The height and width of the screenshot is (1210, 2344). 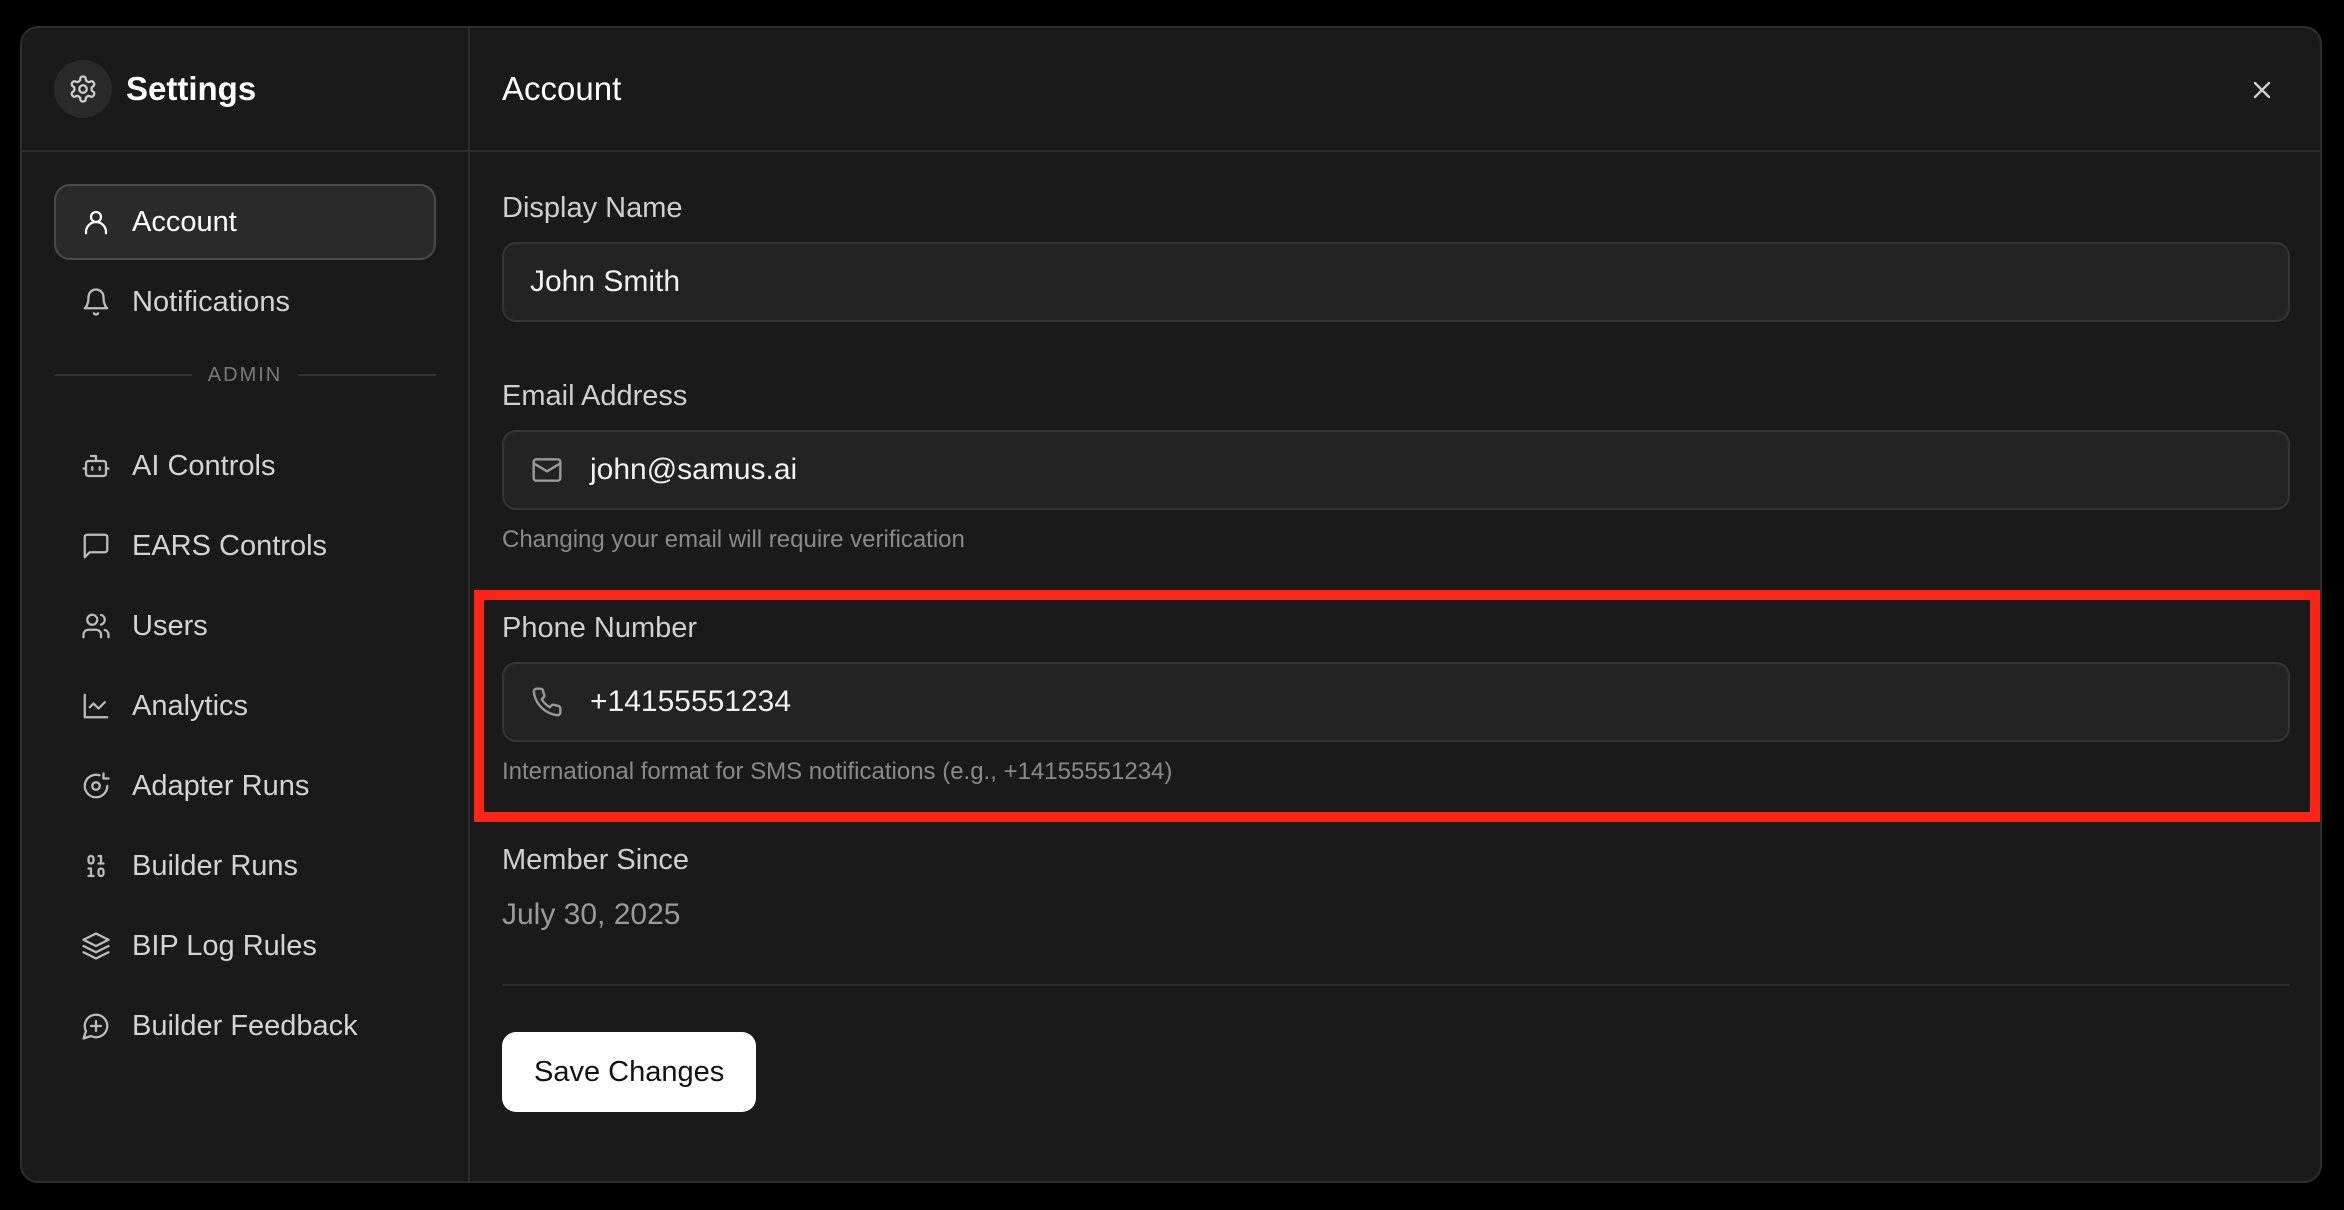 What do you see at coordinates (694, 469) in the screenshot?
I see `email-value: john@samus.ai` at bounding box center [694, 469].